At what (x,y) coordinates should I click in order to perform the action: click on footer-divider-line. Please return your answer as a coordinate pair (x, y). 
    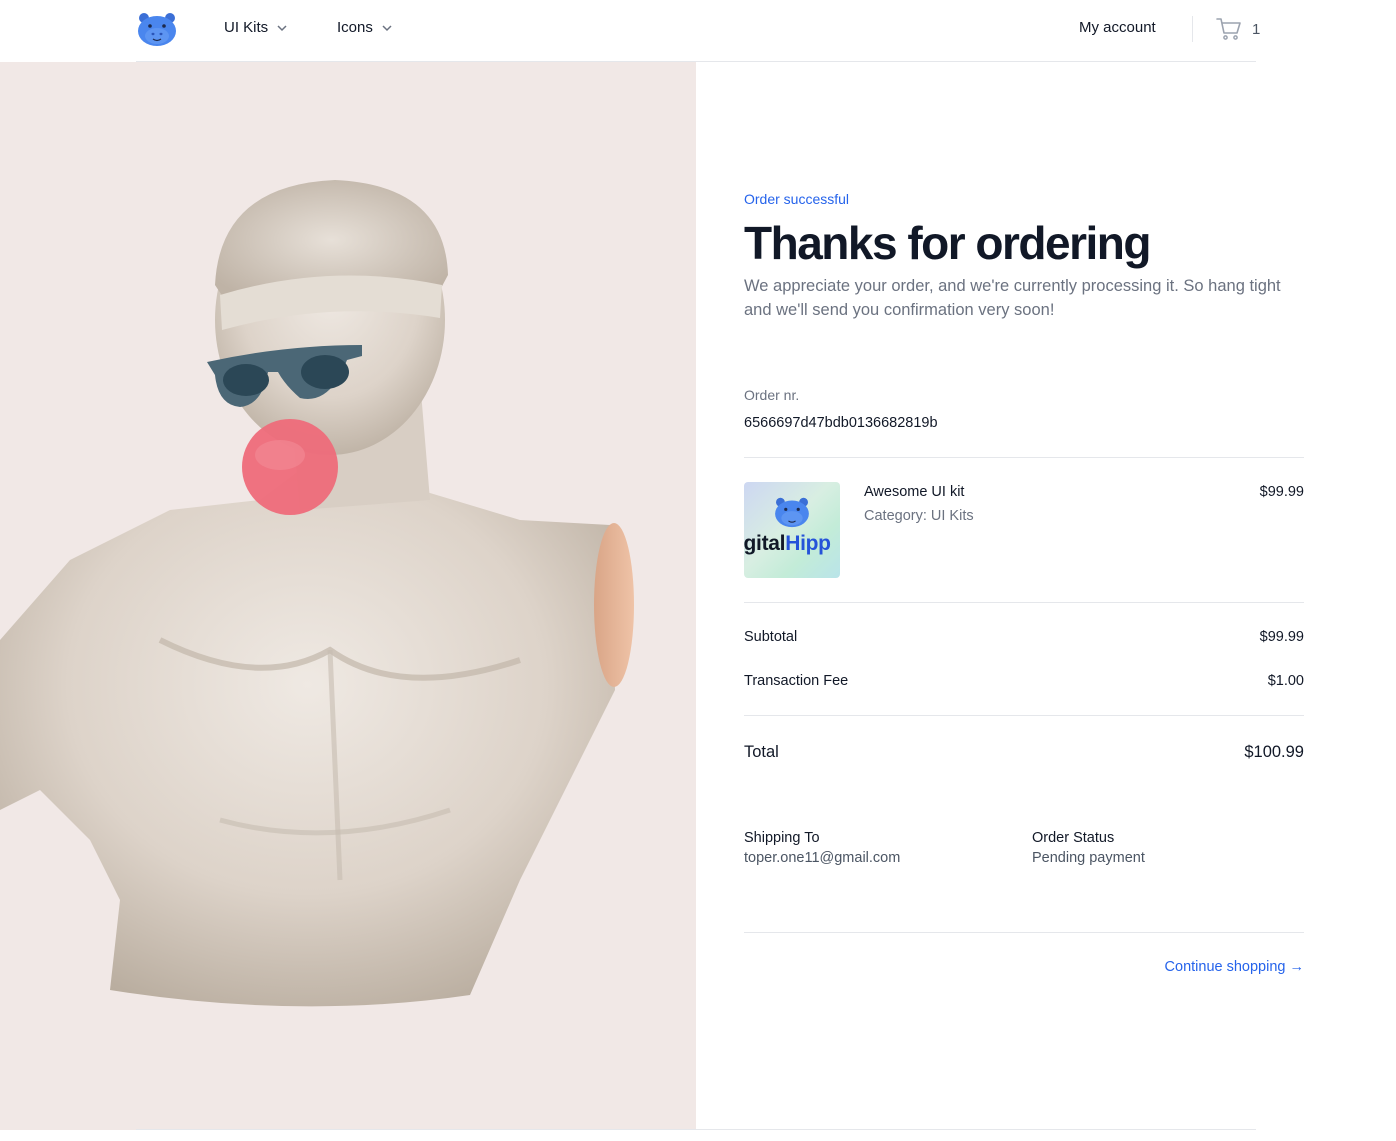
    Looking at the image, I should click on (696, 1129).